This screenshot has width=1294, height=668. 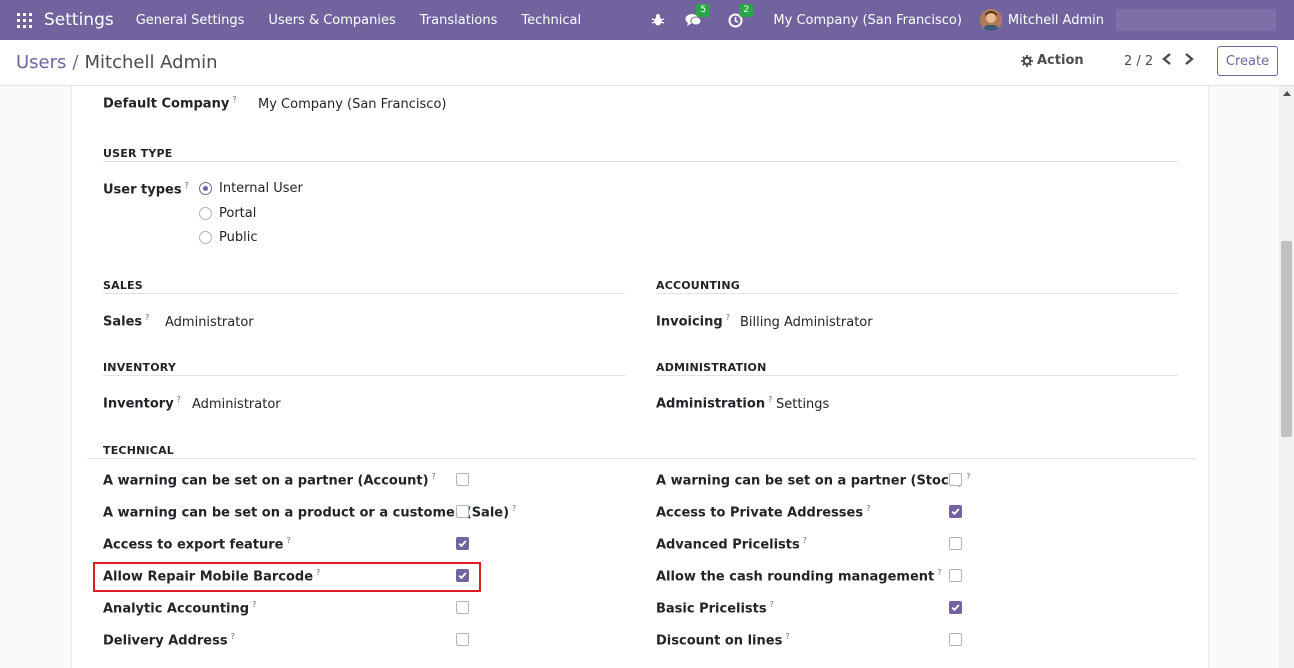 I want to click on sales-value: Administrator, so click(x=209, y=322).